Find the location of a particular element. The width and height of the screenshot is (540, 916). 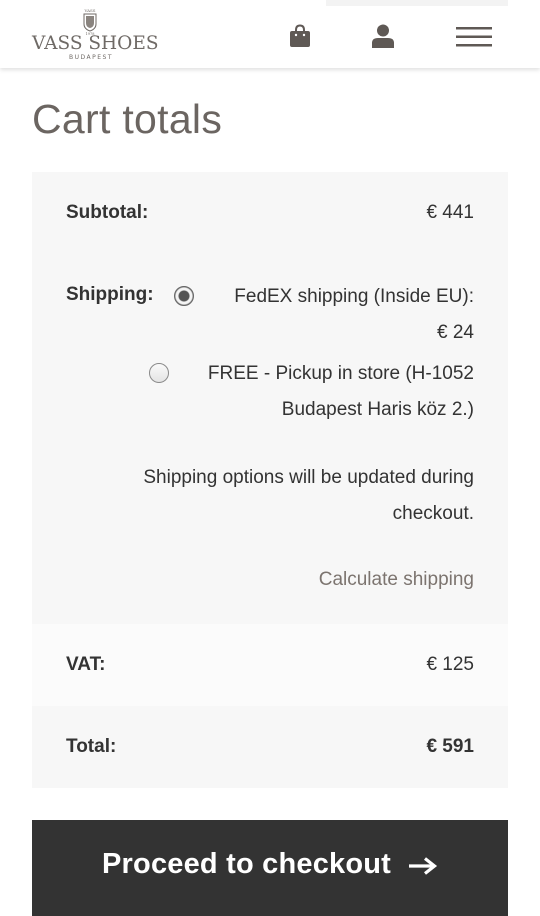

subtotal-value: € 441 is located at coordinates (450, 212).